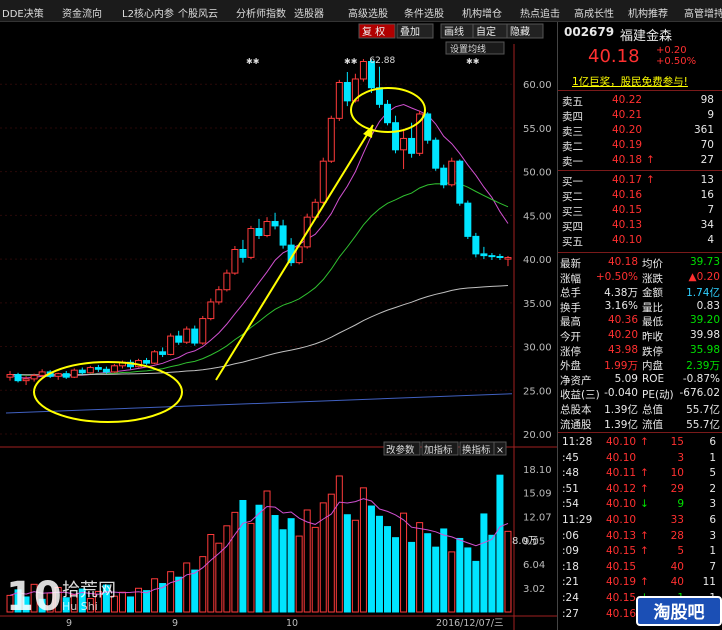 The width and height of the screenshot is (722, 630). What do you see at coordinates (627, 160) in the screenshot?
I see `order-price: 40.18` at bounding box center [627, 160].